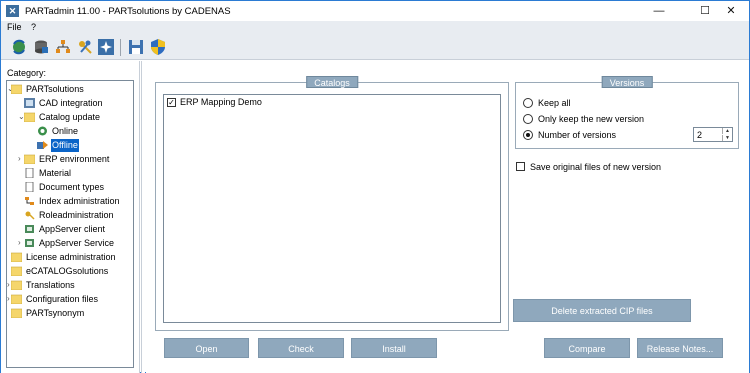 Image resolution: width=750 pixels, height=373 pixels. I want to click on tree-item-label: Index administration, so click(79, 201).